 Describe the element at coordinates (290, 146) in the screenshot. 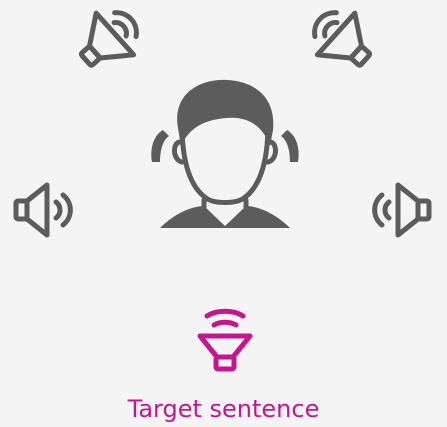

I see `hearing-aid-right-icon` at that location.